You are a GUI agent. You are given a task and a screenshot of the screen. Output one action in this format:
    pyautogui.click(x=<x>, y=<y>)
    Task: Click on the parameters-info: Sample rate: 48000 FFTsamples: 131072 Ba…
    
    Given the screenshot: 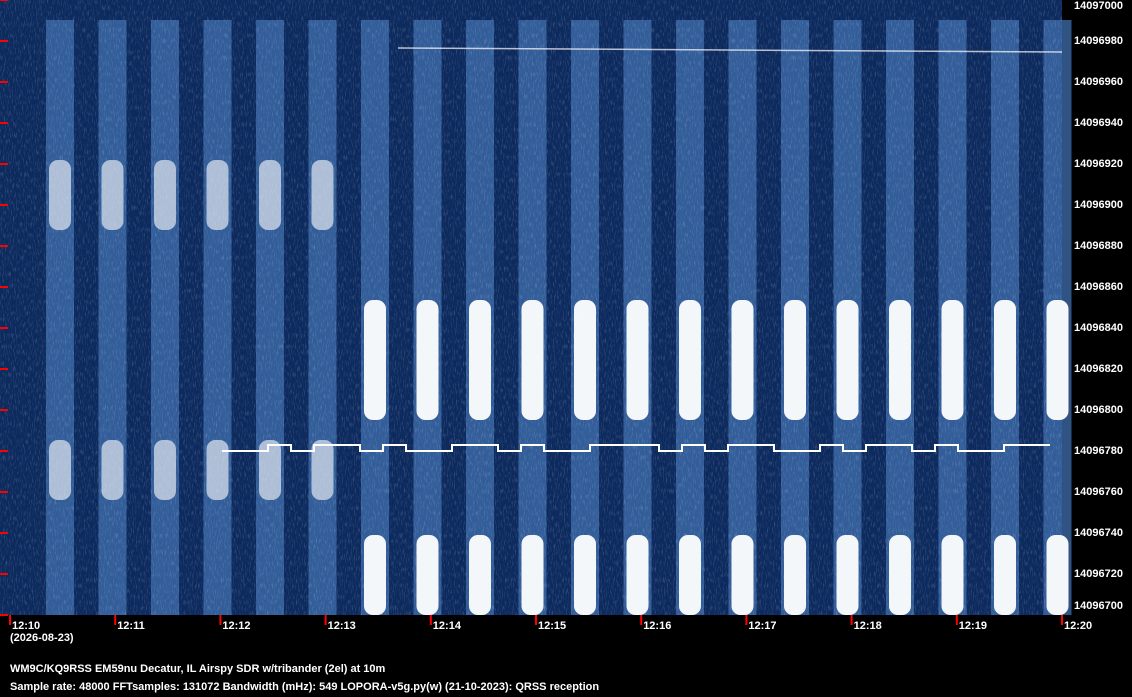 What is the action you would take?
    pyautogui.click(x=305, y=687)
    